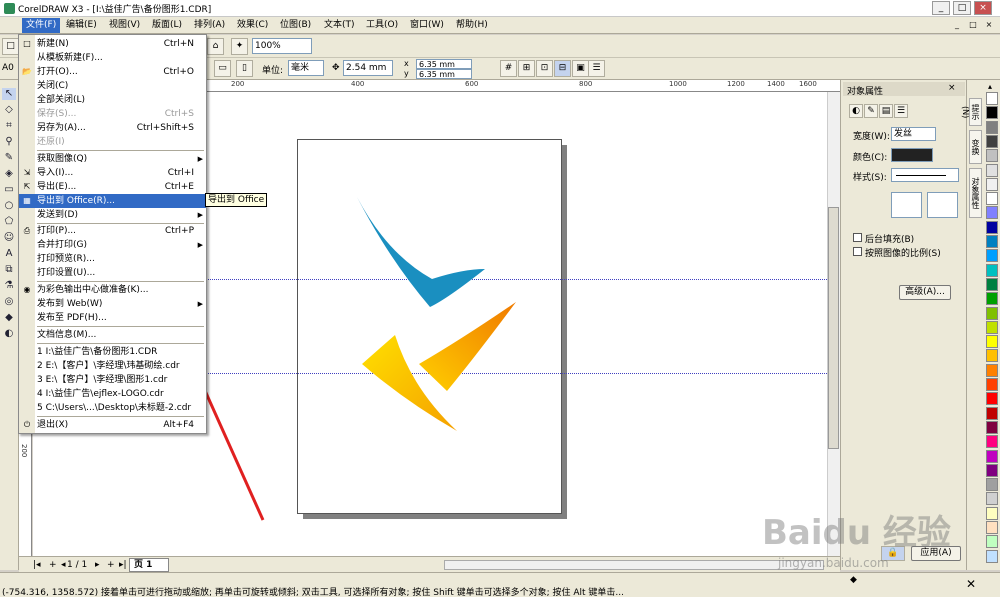  Describe the element at coordinates (9, 174) in the screenshot. I see `smart-fill-tool-icon: ◈` at that location.